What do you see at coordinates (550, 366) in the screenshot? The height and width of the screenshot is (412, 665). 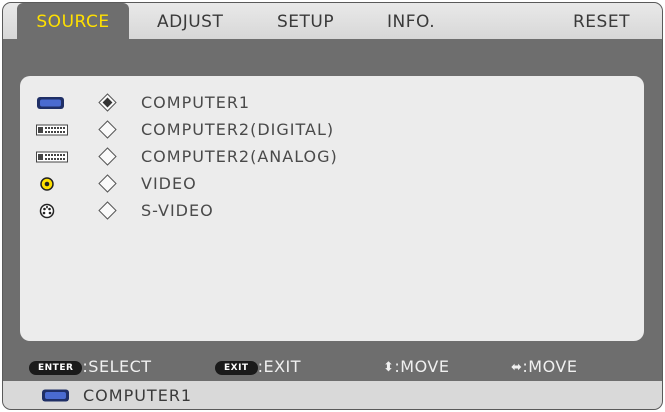 I see `guide-move-horizontal-label: :MOVE` at bounding box center [550, 366].